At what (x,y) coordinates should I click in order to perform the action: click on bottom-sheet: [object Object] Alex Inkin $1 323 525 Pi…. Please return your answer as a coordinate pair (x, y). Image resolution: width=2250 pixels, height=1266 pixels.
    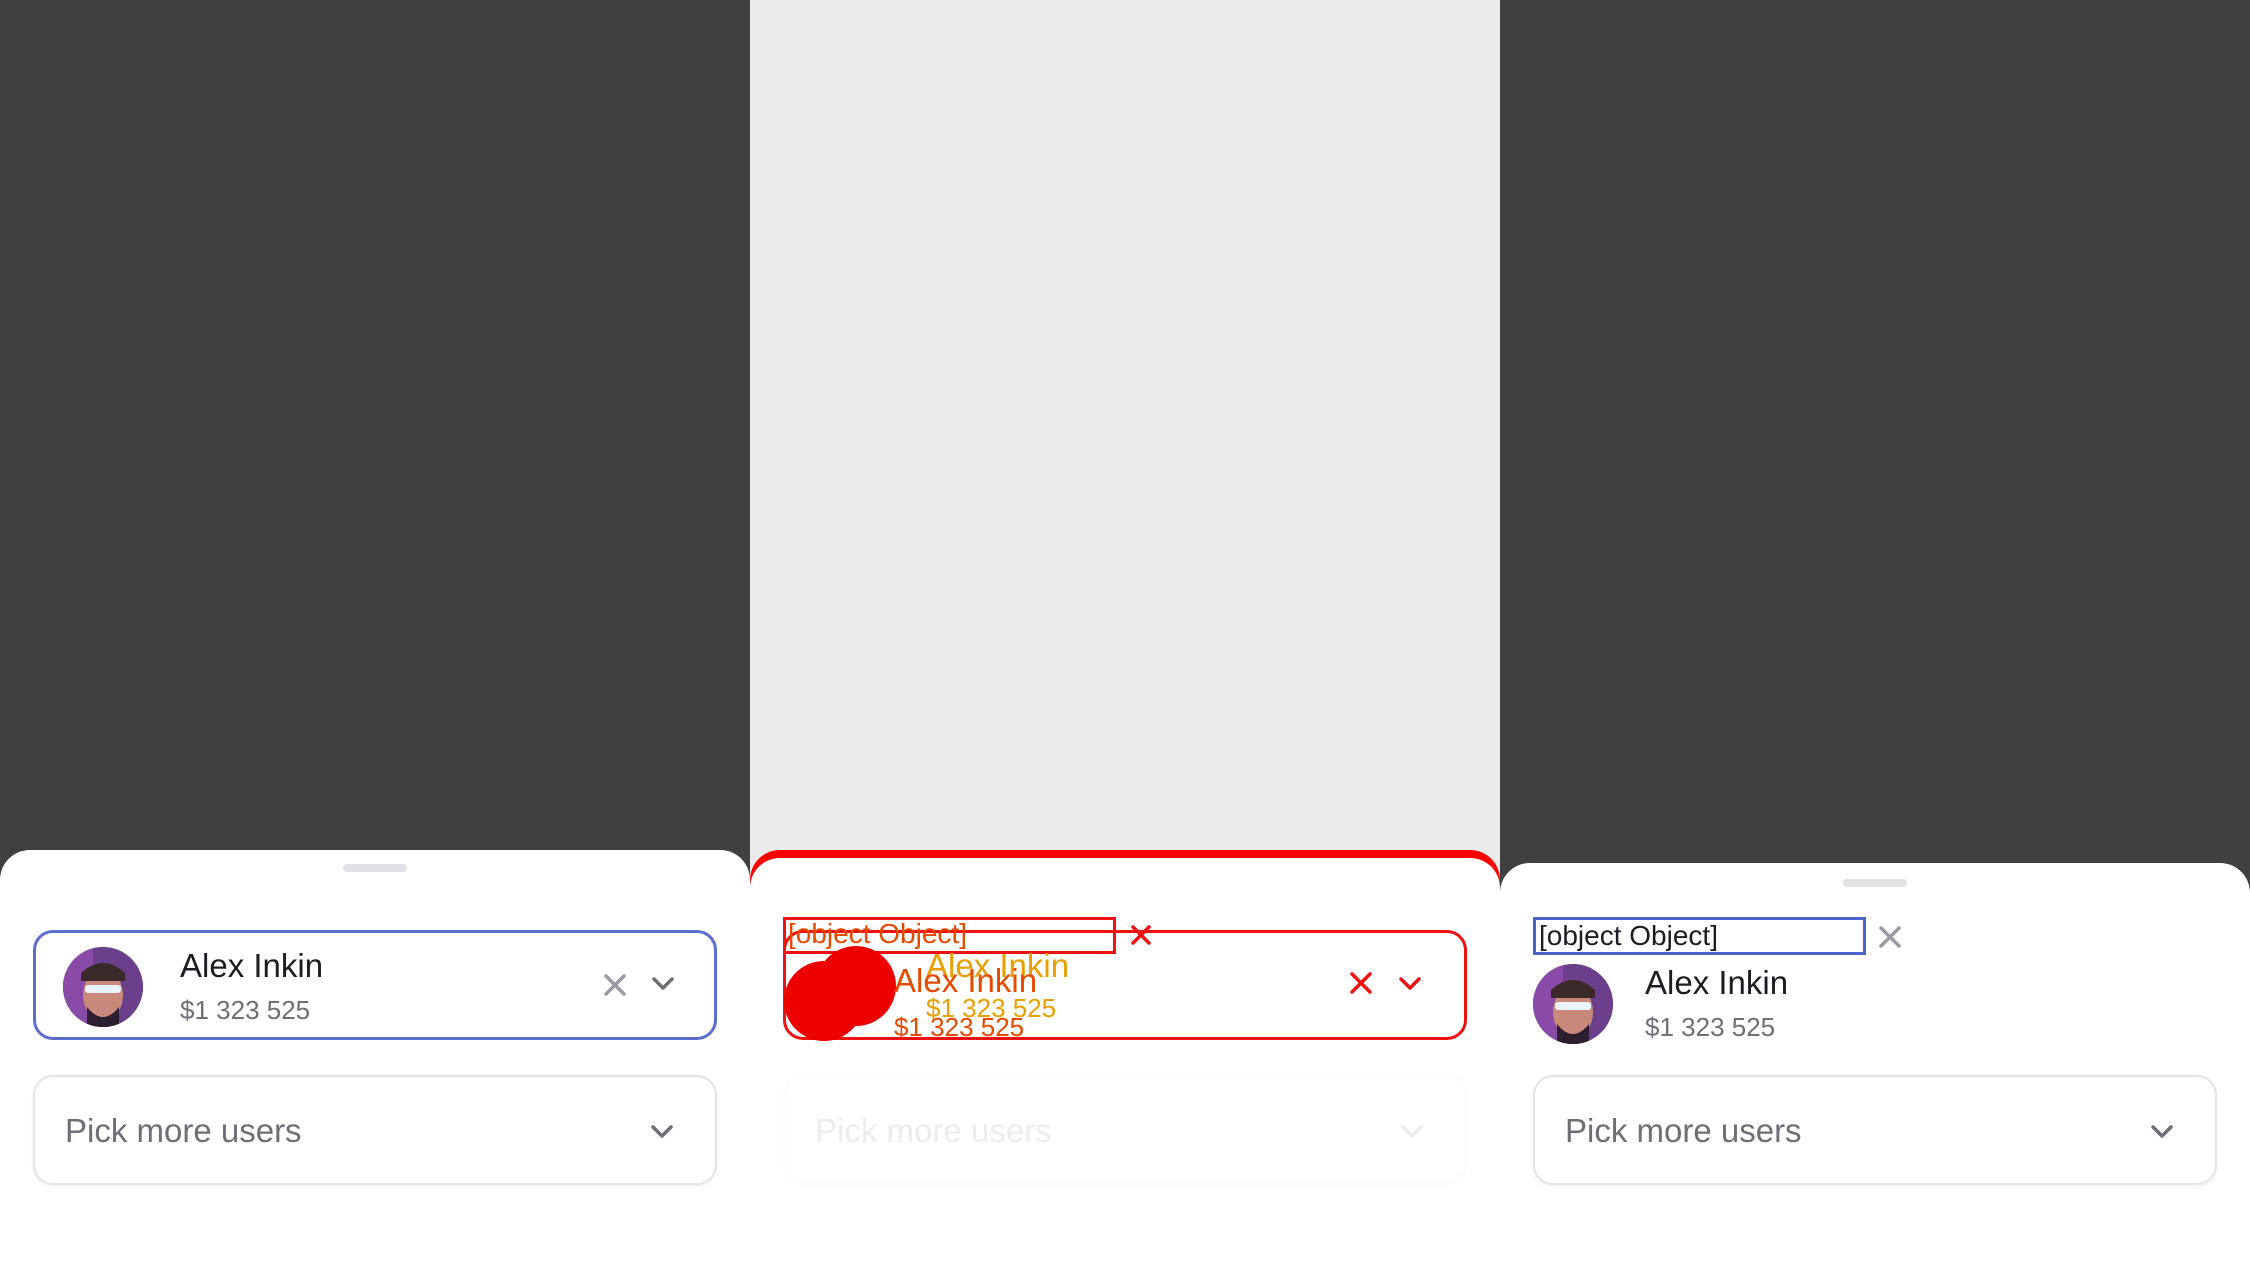
    Looking at the image, I should click on (1875, 1064).